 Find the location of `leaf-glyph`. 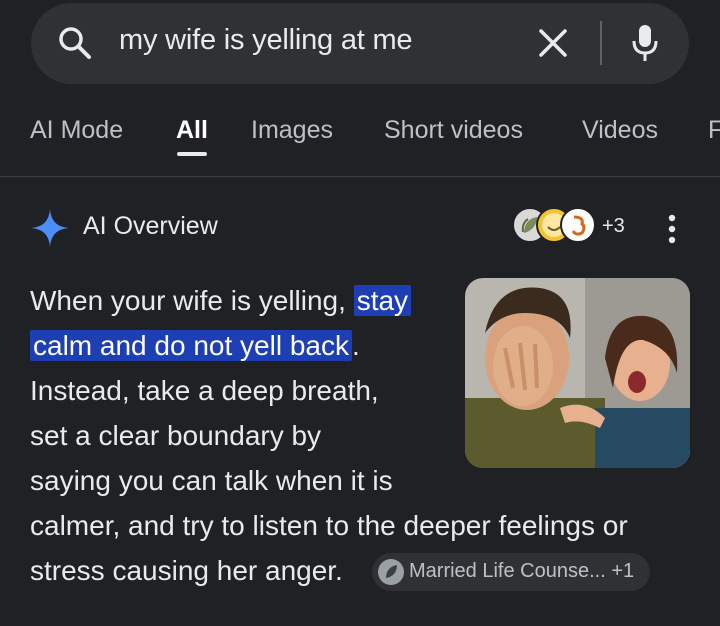

leaf-glyph is located at coordinates (391, 571).